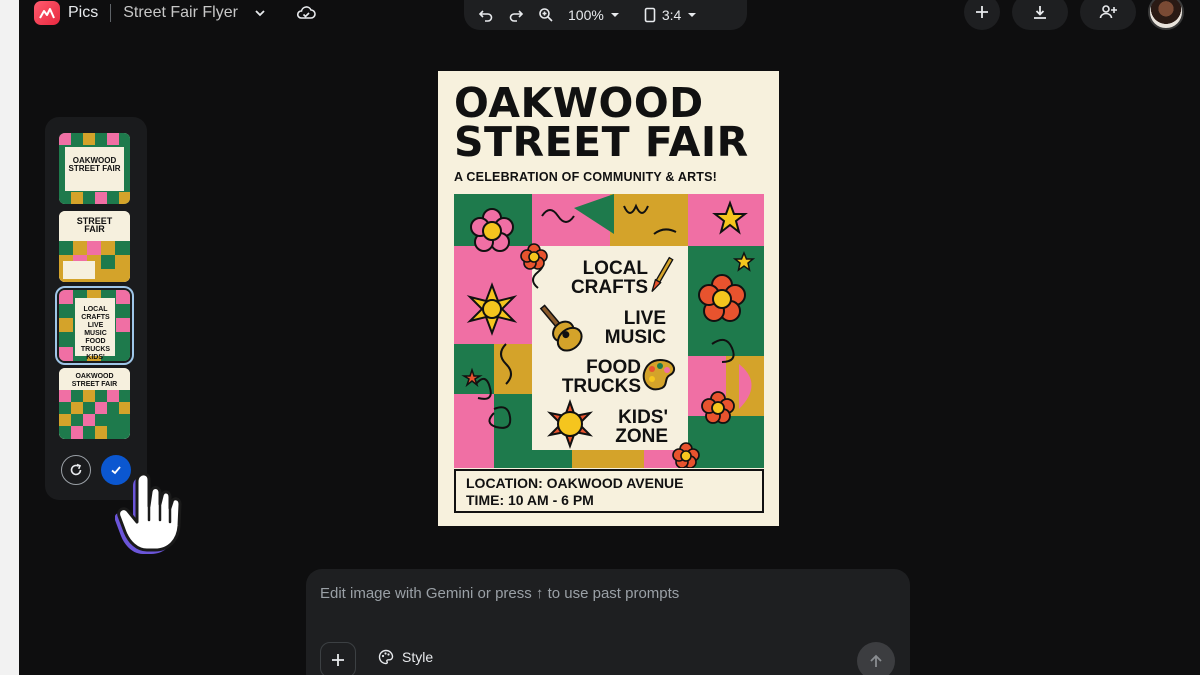 Image resolution: width=1200 pixels, height=675 pixels. I want to click on poster-title: OAKWOOD STREET FAIR, so click(609, 124).